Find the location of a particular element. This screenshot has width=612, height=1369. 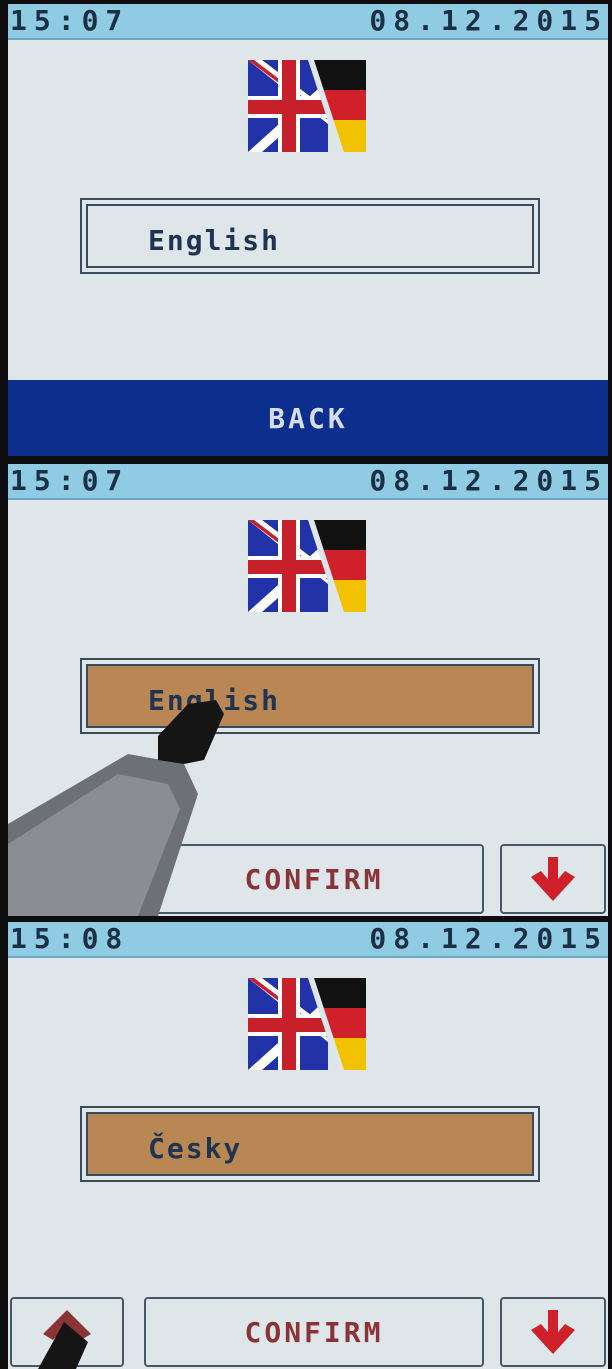

language-selector: Česky is located at coordinates (310, 1144).